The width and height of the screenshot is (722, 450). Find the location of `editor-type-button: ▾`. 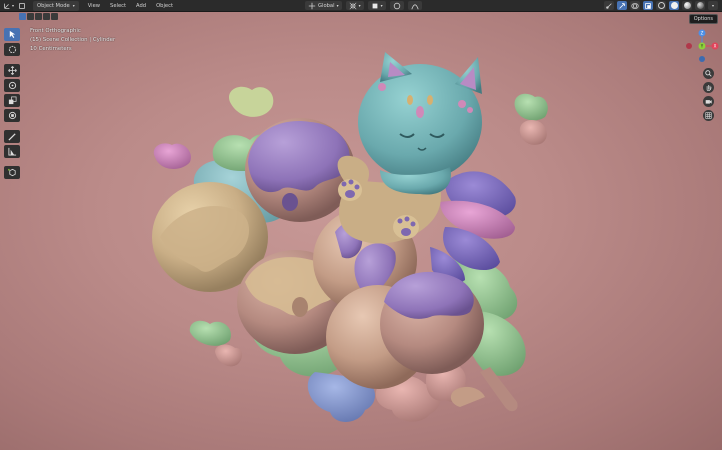

editor-type-button: ▾ is located at coordinates (8, 6).